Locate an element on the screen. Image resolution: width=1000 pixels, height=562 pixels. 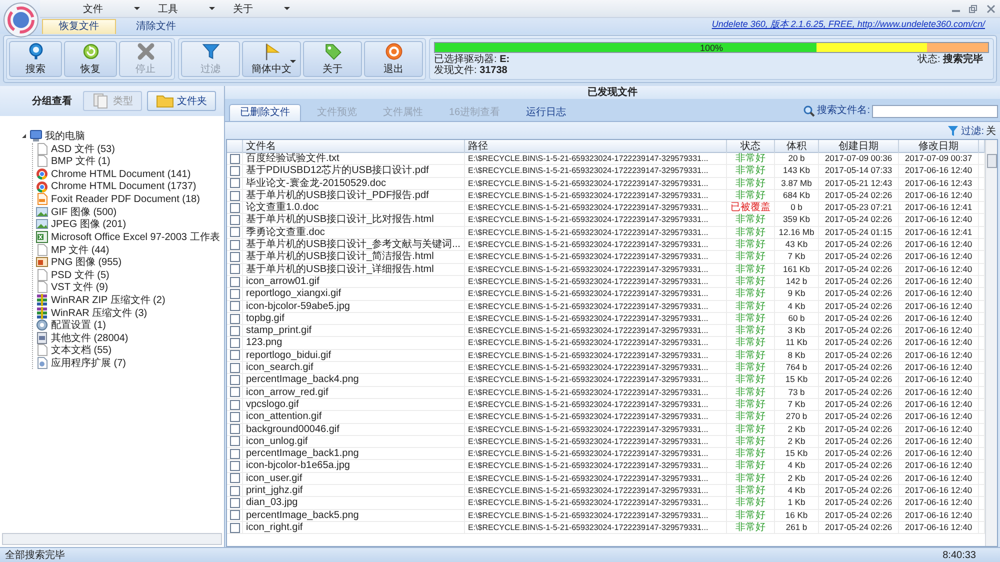
search-field is located at coordinates (935, 111).